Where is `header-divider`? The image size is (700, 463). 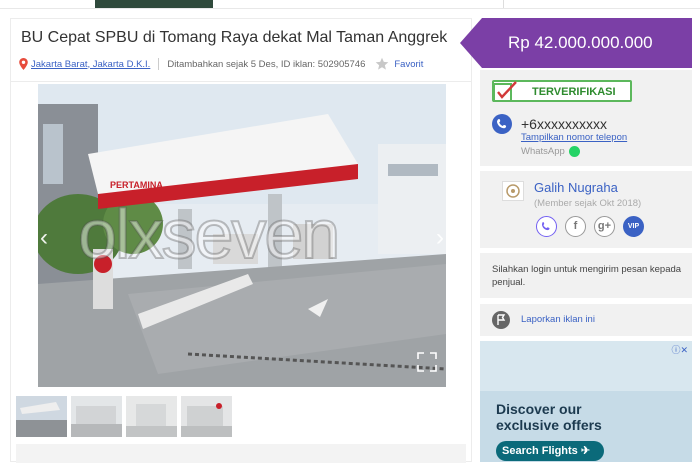 header-divider is located at coordinates (503, 4).